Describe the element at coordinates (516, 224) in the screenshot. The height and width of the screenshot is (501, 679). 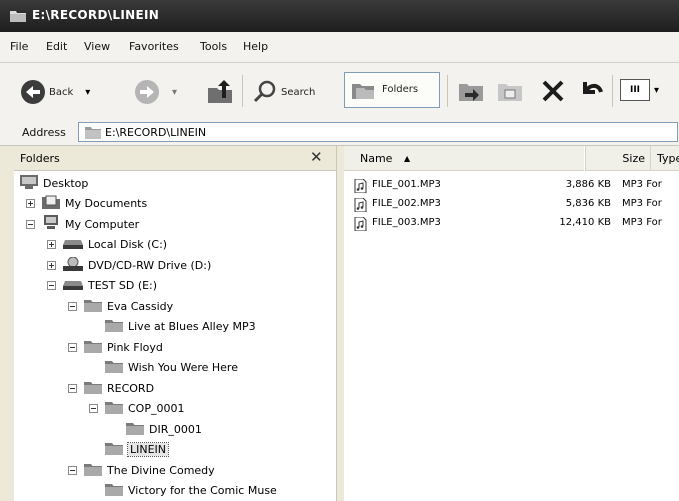
I see `file-row: FILE_003.MP3 12,410 KB MP3 For` at that location.